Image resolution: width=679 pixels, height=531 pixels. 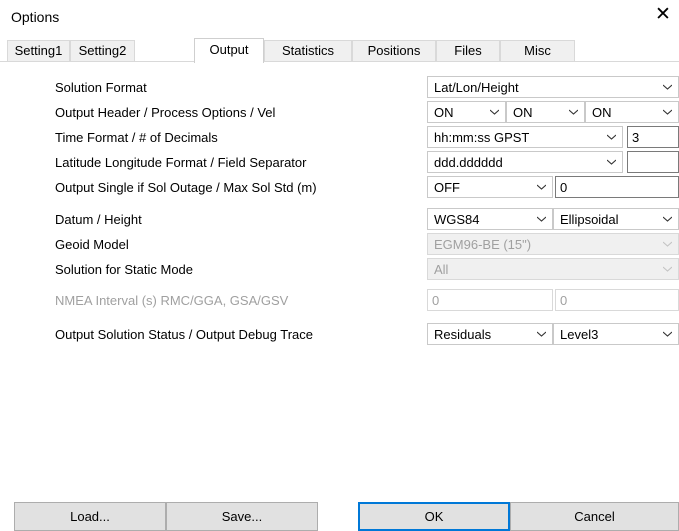 What do you see at coordinates (136, 137) in the screenshot?
I see `time-format-label: Time Format / # of Decimals` at bounding box center [136, 137].